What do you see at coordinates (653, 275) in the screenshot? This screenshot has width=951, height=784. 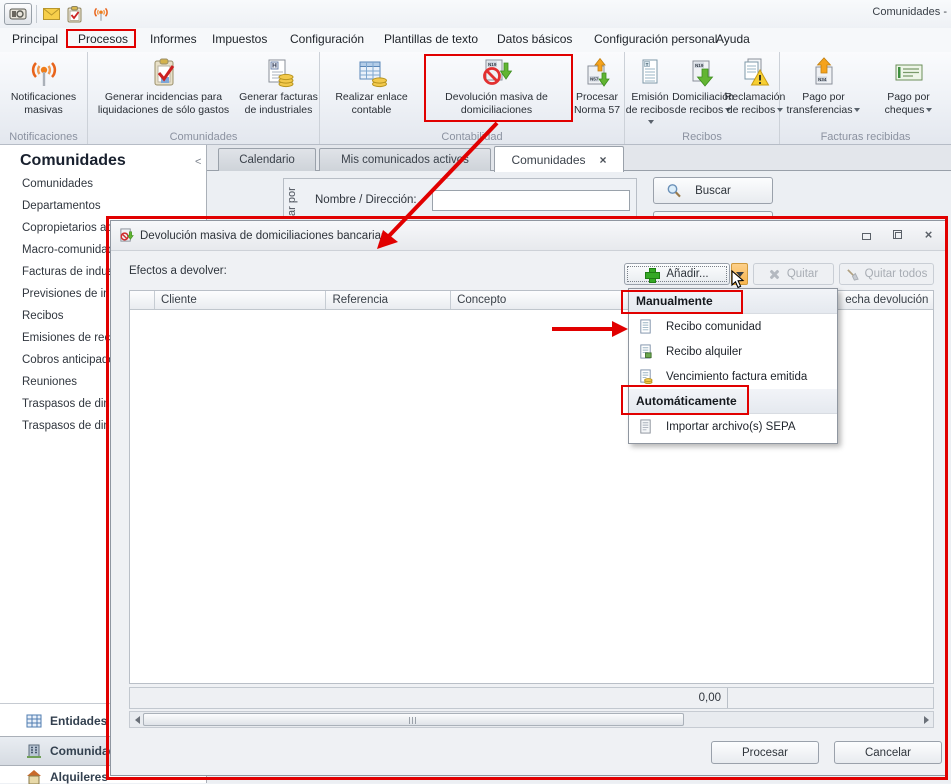 I see `plus-icon` at bounding box center [653, 275].